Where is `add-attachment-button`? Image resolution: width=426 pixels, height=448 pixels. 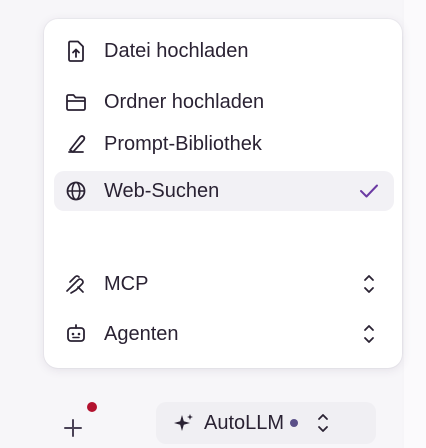 add-attachment-button is located at coordinates (73, 428).